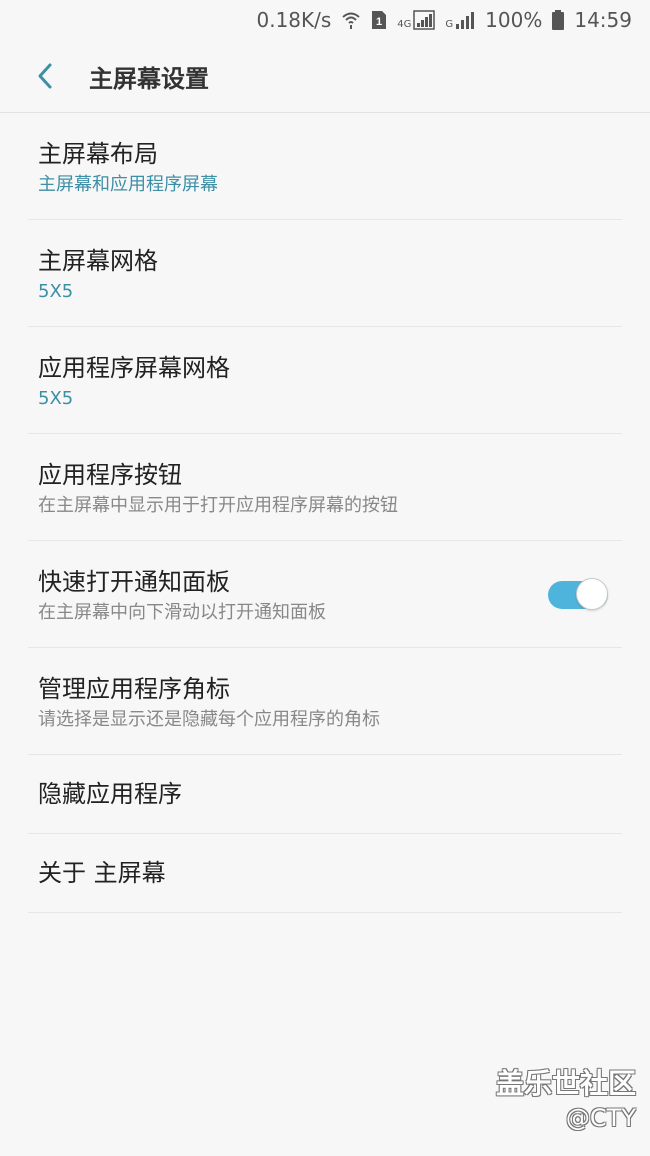 Image resolution: width=650 pixels, height=1156 pixels. I want to click on watermark-community: 盖乐世社区, so click(565, 1083).